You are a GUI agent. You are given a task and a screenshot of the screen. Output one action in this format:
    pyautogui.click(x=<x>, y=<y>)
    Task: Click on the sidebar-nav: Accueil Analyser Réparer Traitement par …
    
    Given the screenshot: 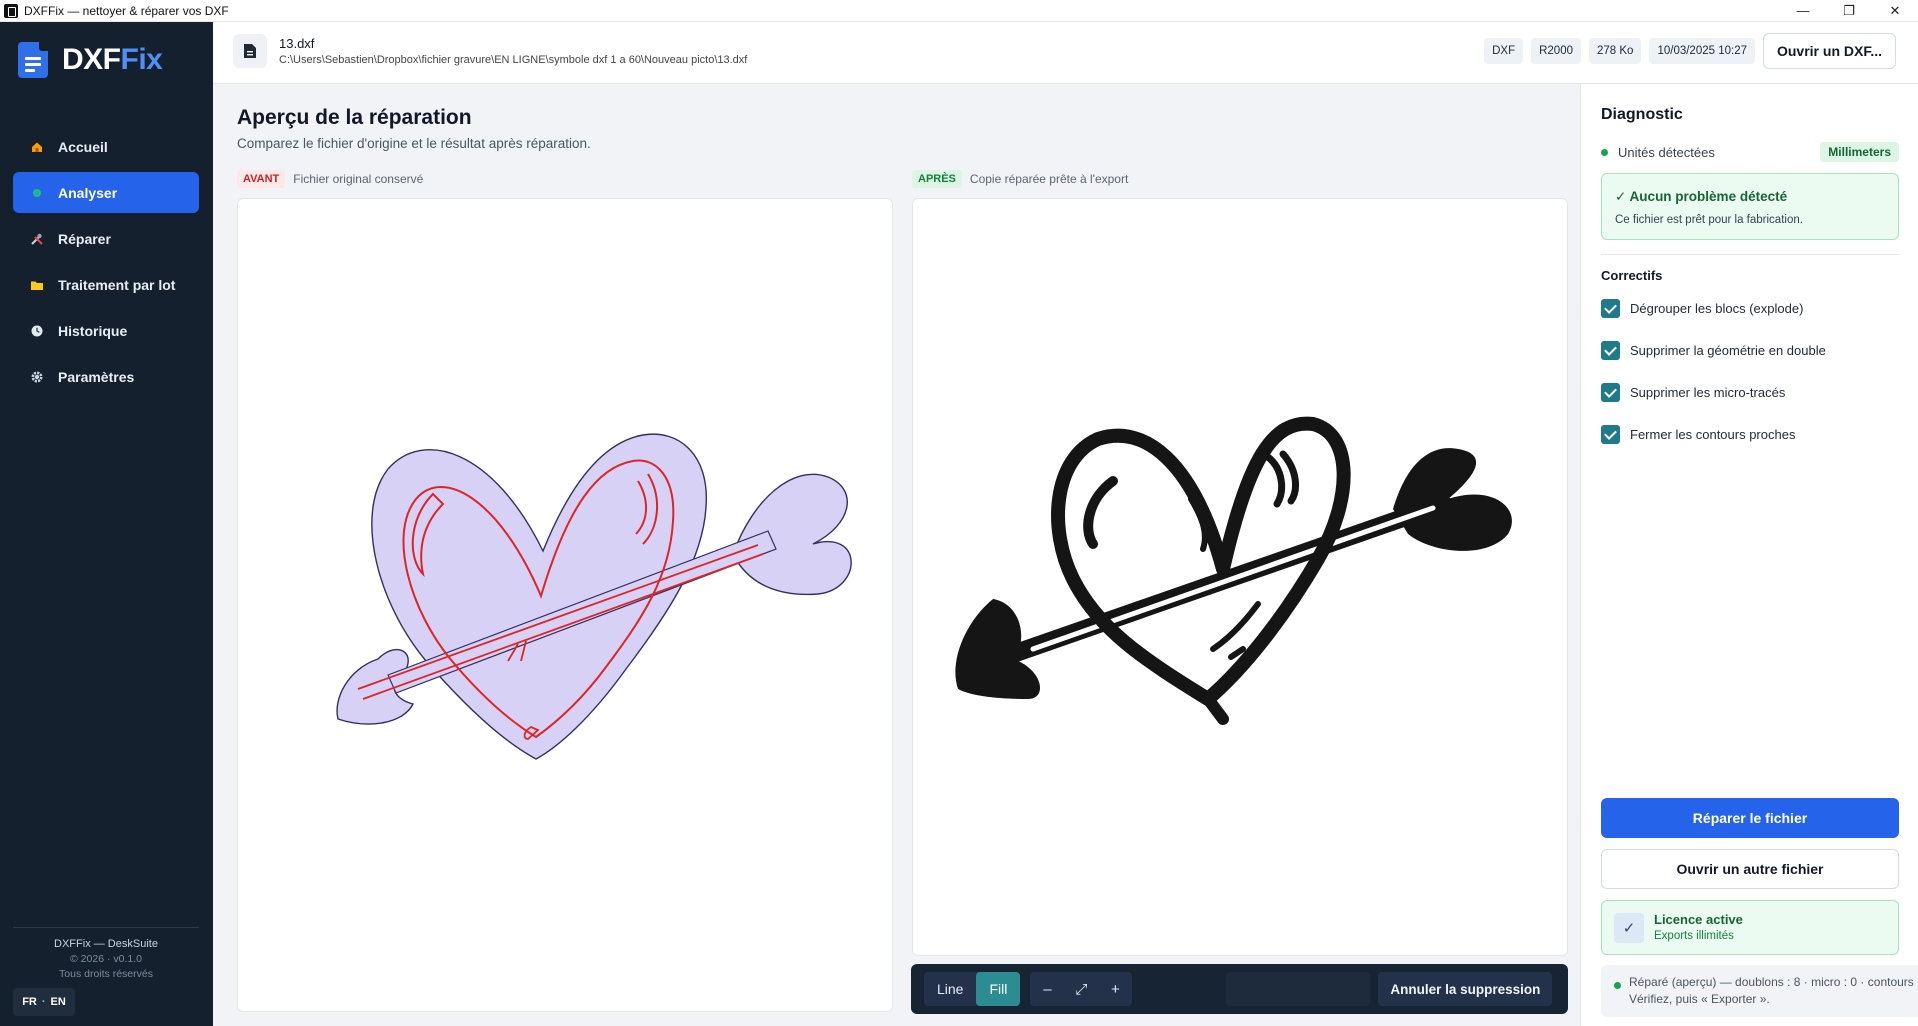 What is the action you would take?
    pyautogui.click(x=106, y=264)
    